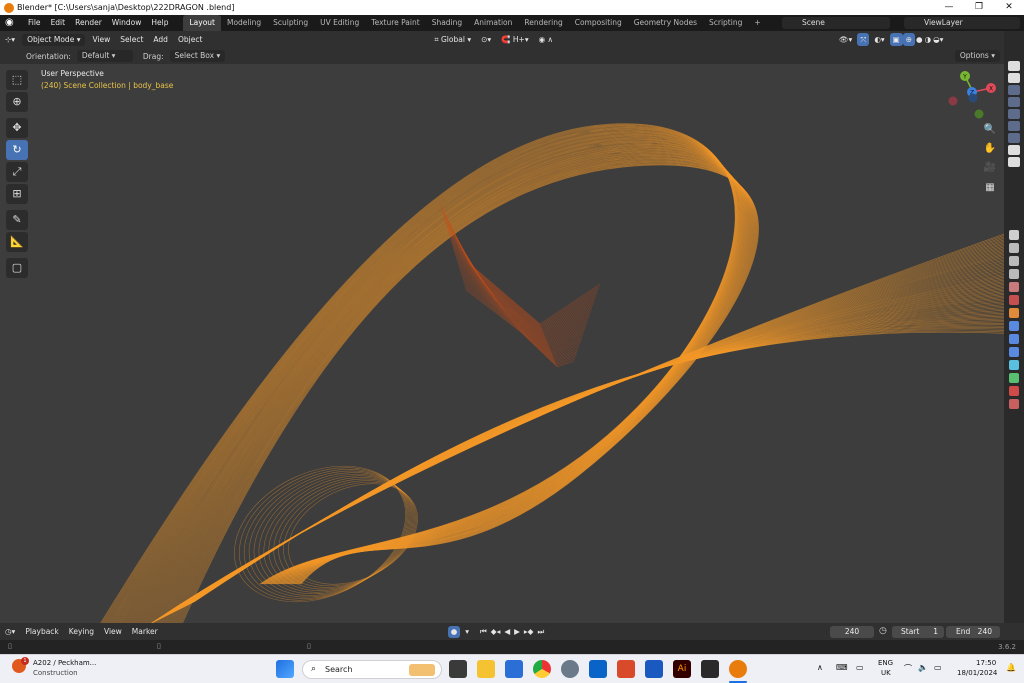  I want to click on menu-window: Window, so click(127, 23).